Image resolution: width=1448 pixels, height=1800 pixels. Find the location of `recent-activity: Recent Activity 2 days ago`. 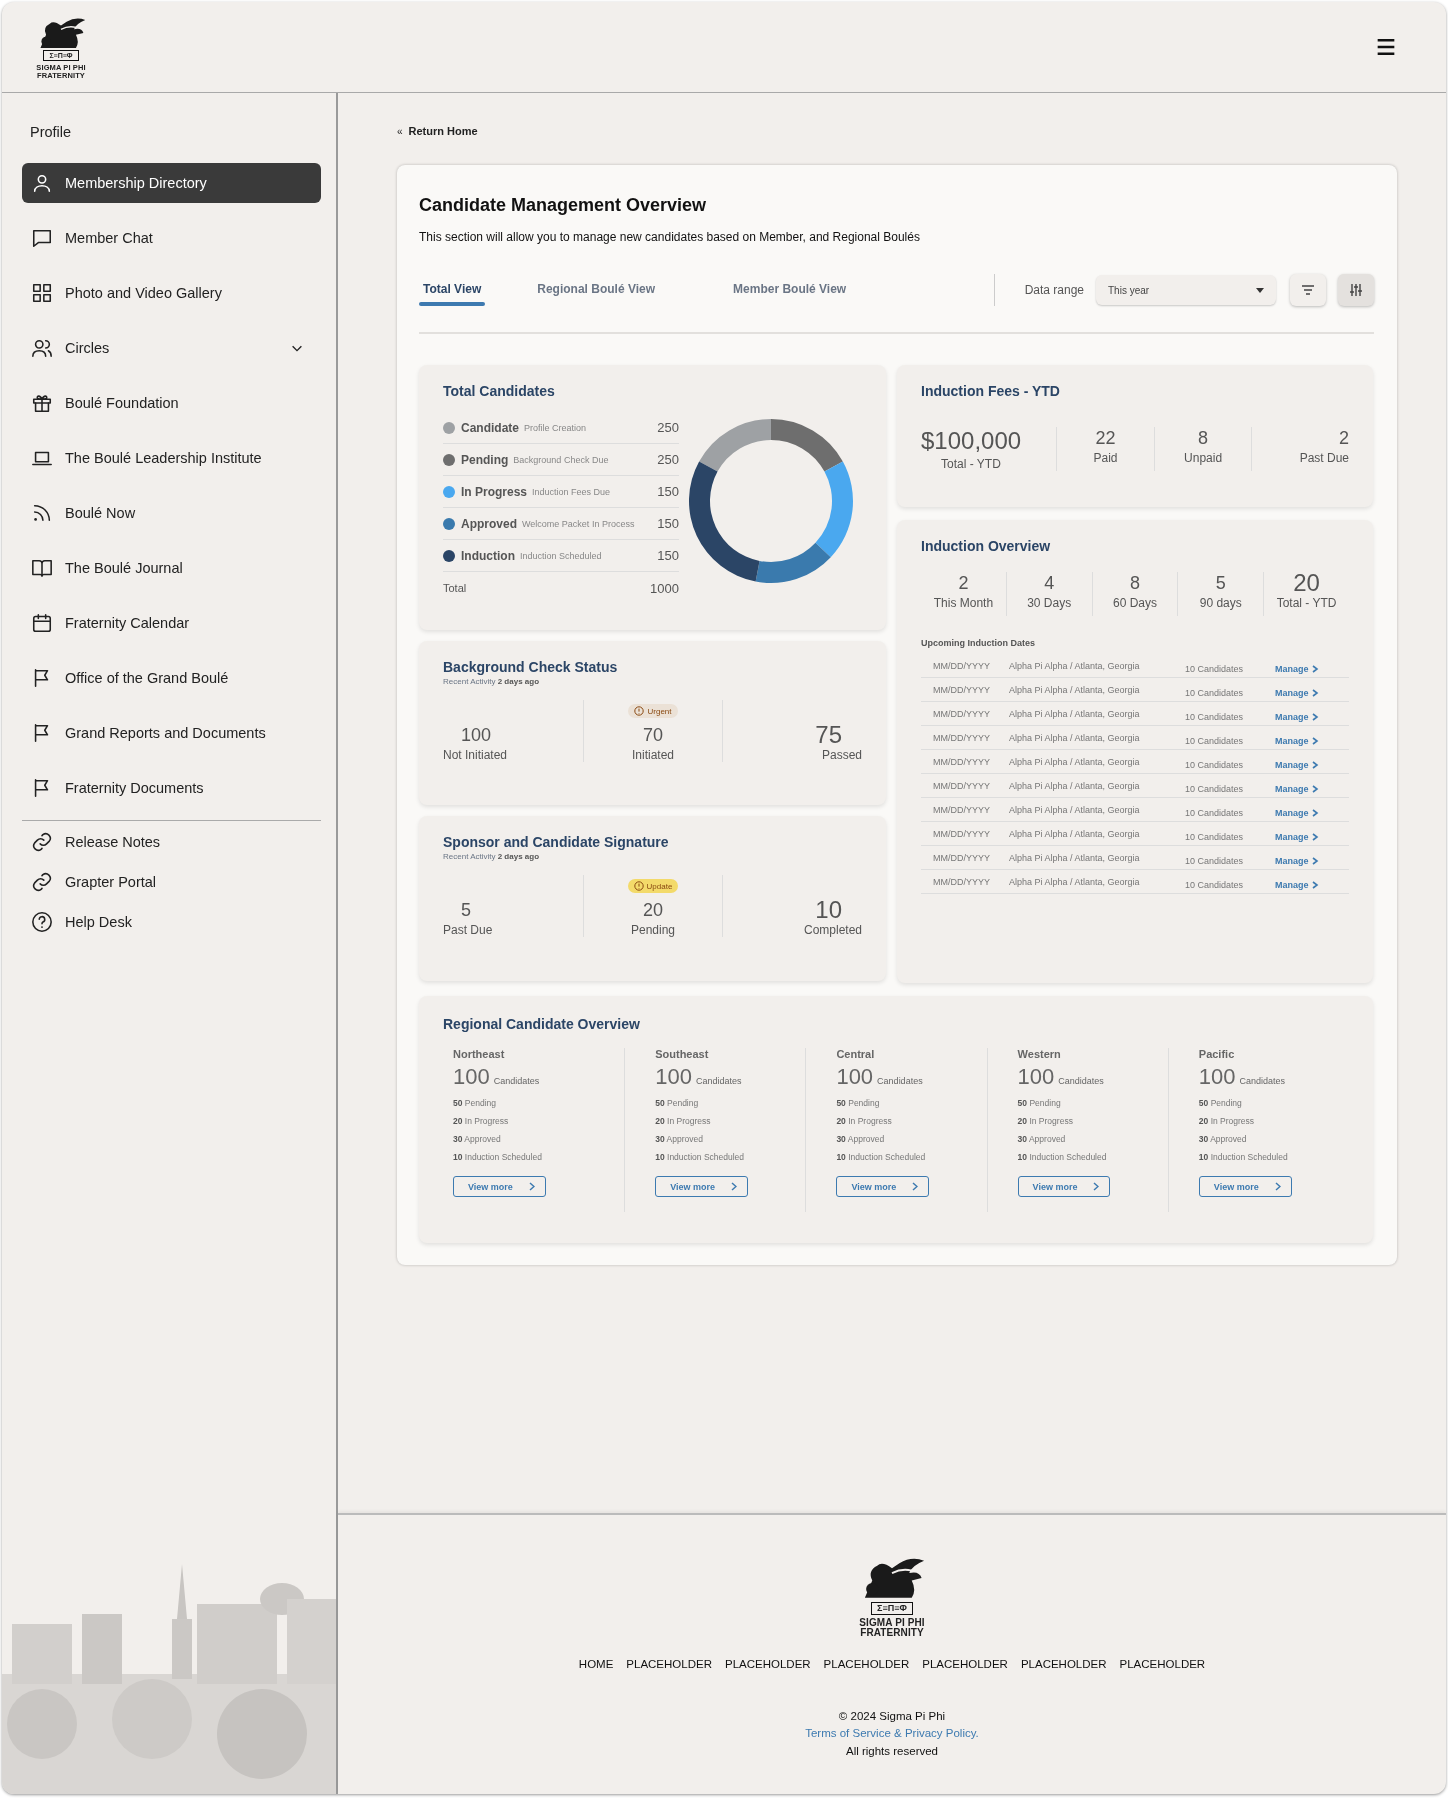

recent-activity: Recent Activity 2 days ago is located at coordinates (492, 856).